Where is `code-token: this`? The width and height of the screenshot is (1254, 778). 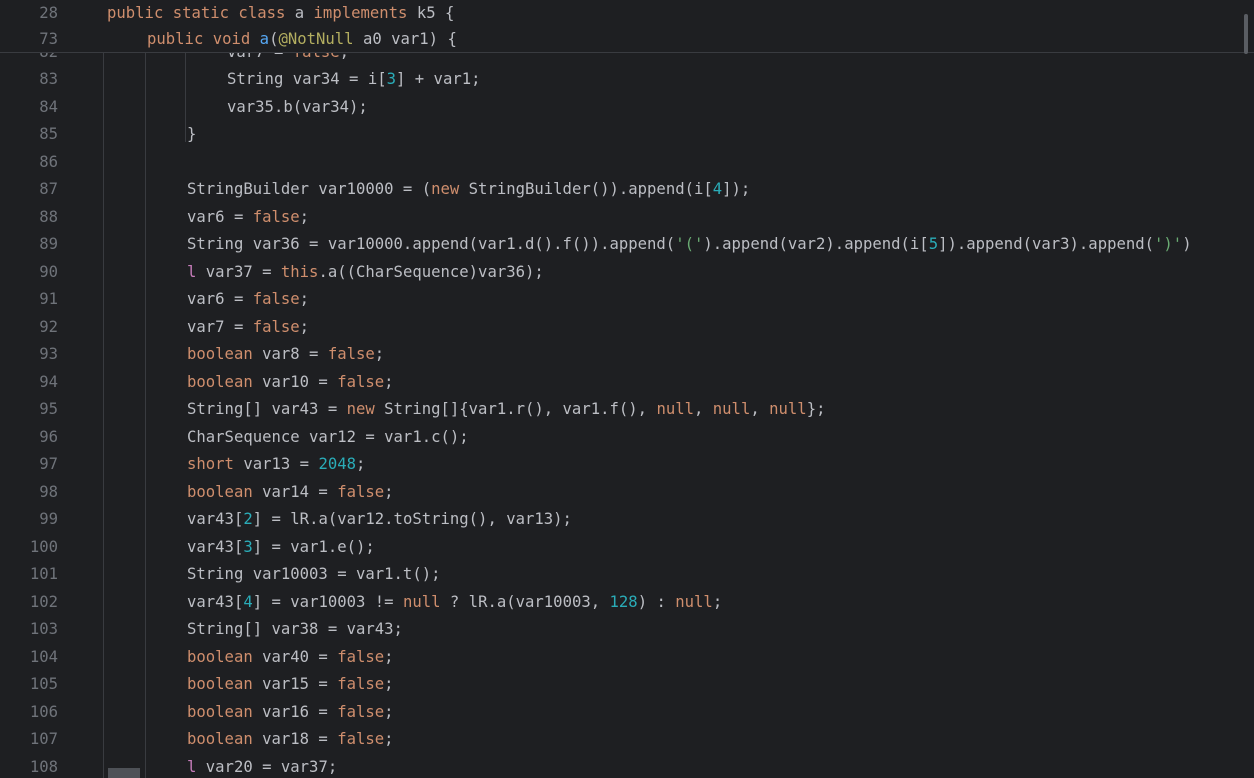 code-token: this is located at coordinates (299, 271).